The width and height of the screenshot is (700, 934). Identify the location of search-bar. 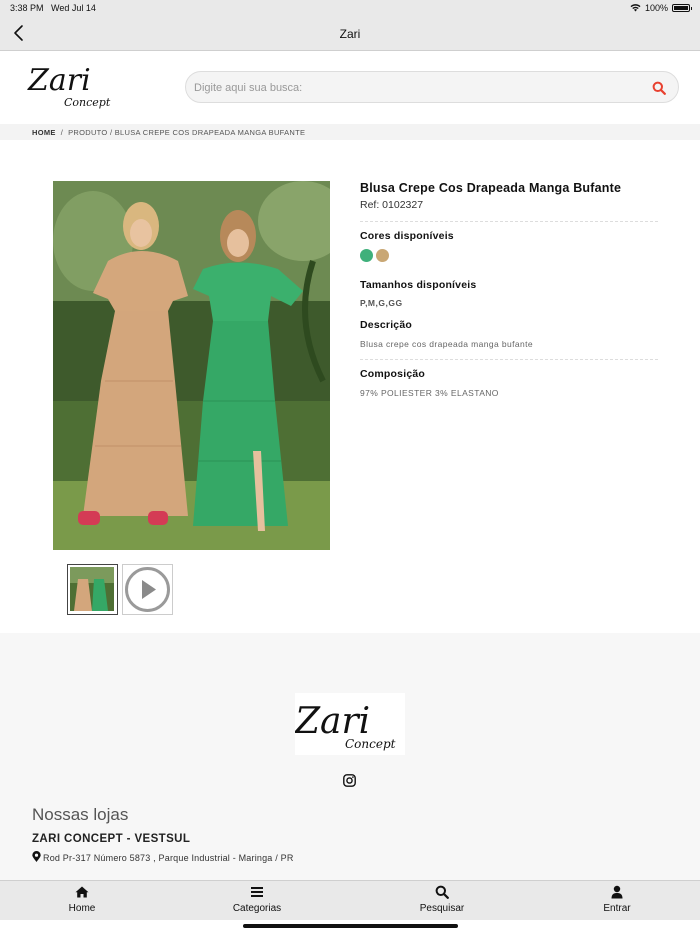
(432, 87).